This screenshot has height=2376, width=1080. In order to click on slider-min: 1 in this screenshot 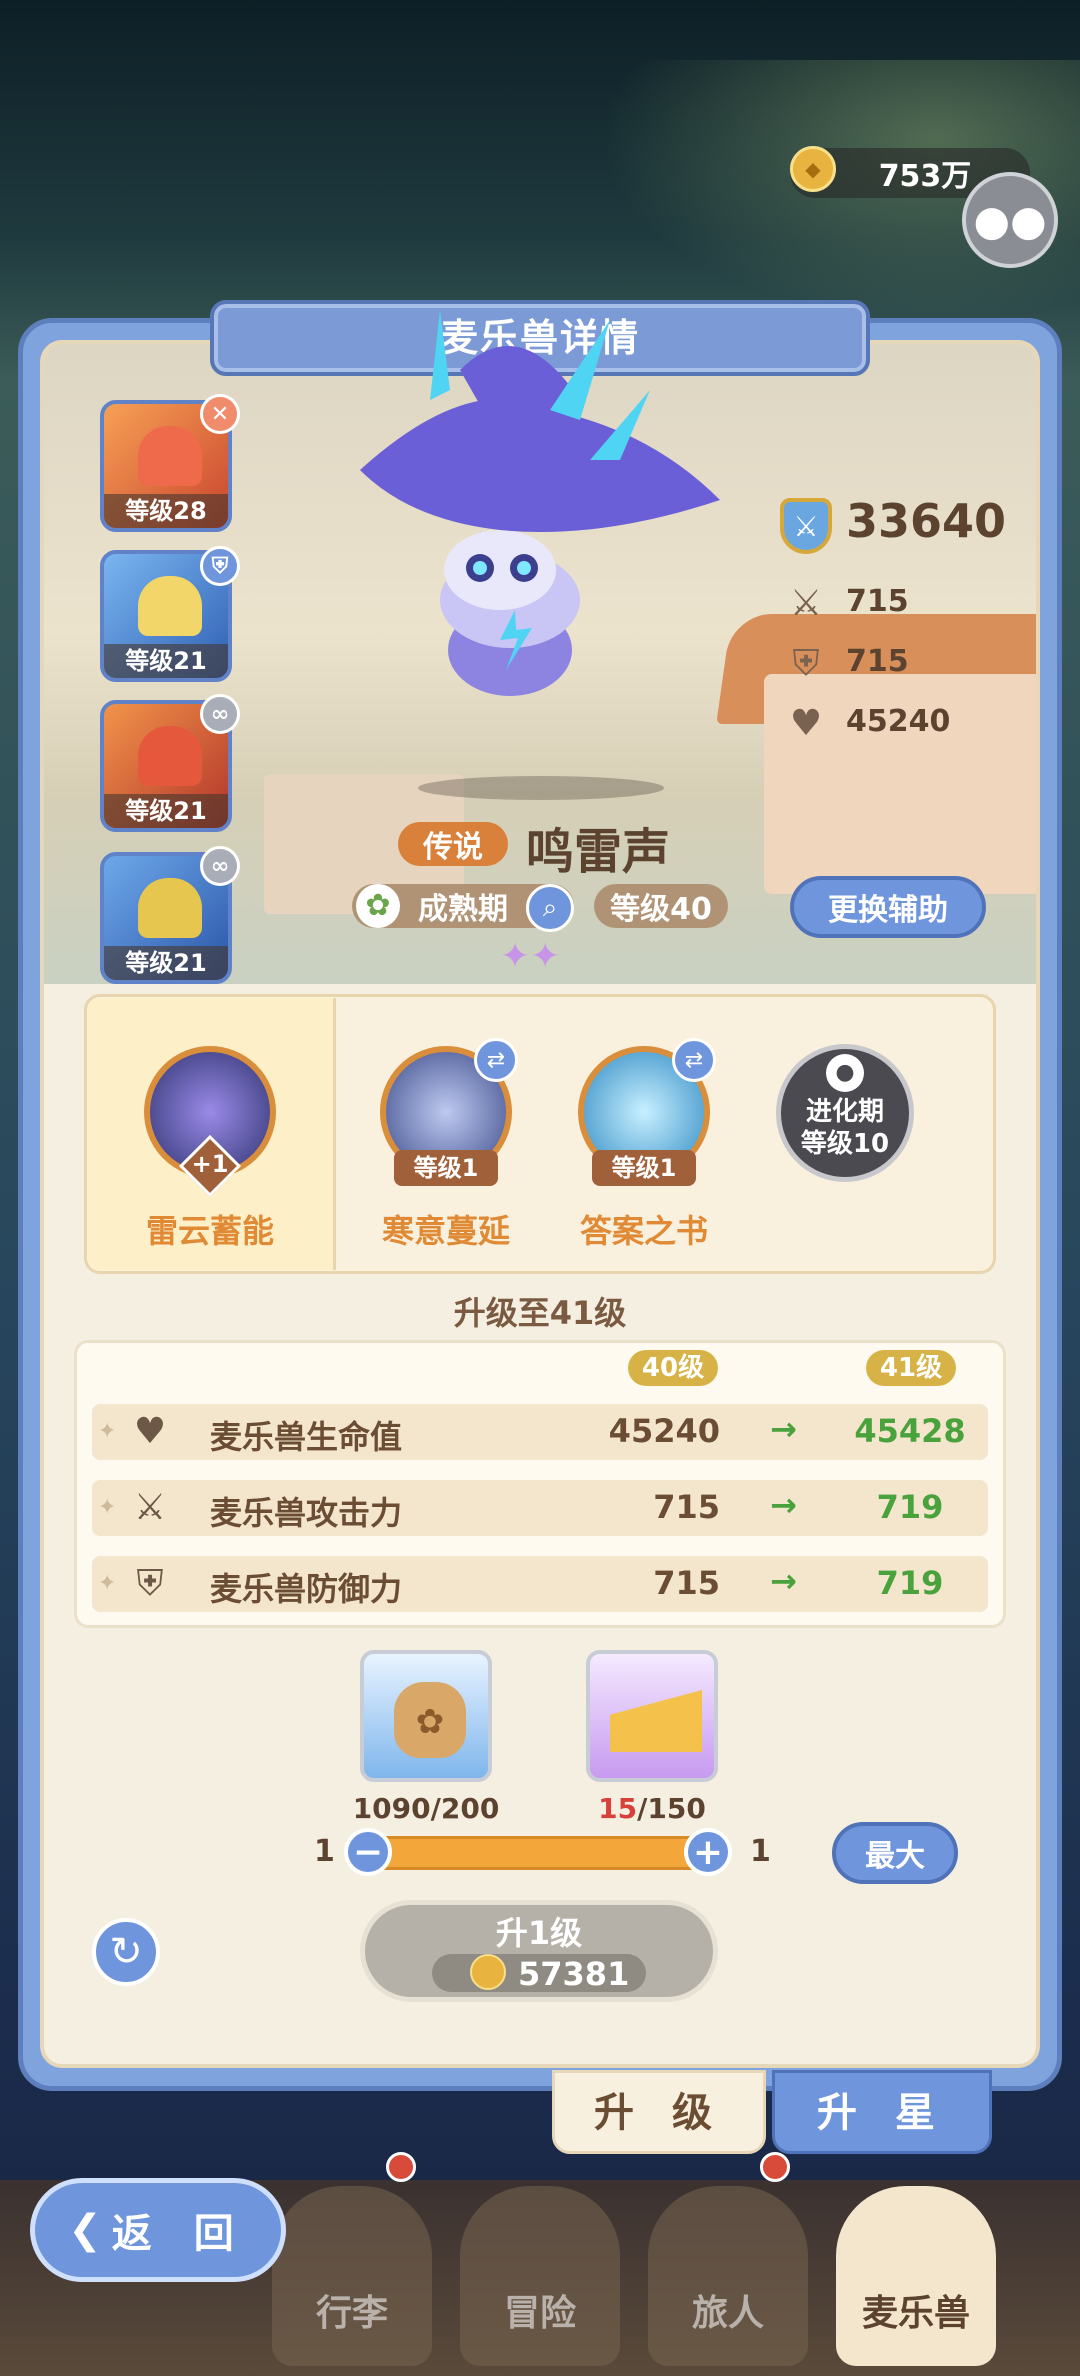, I will do `click(324, 1851)`.